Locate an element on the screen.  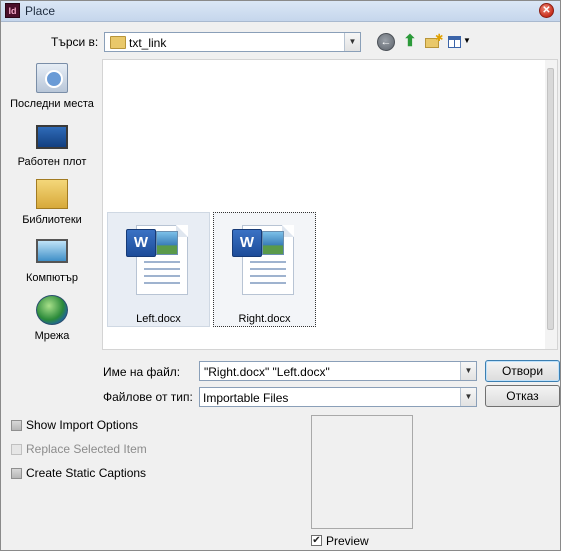
preview-checkbox: ✔ is located at coordinates (316, 540).